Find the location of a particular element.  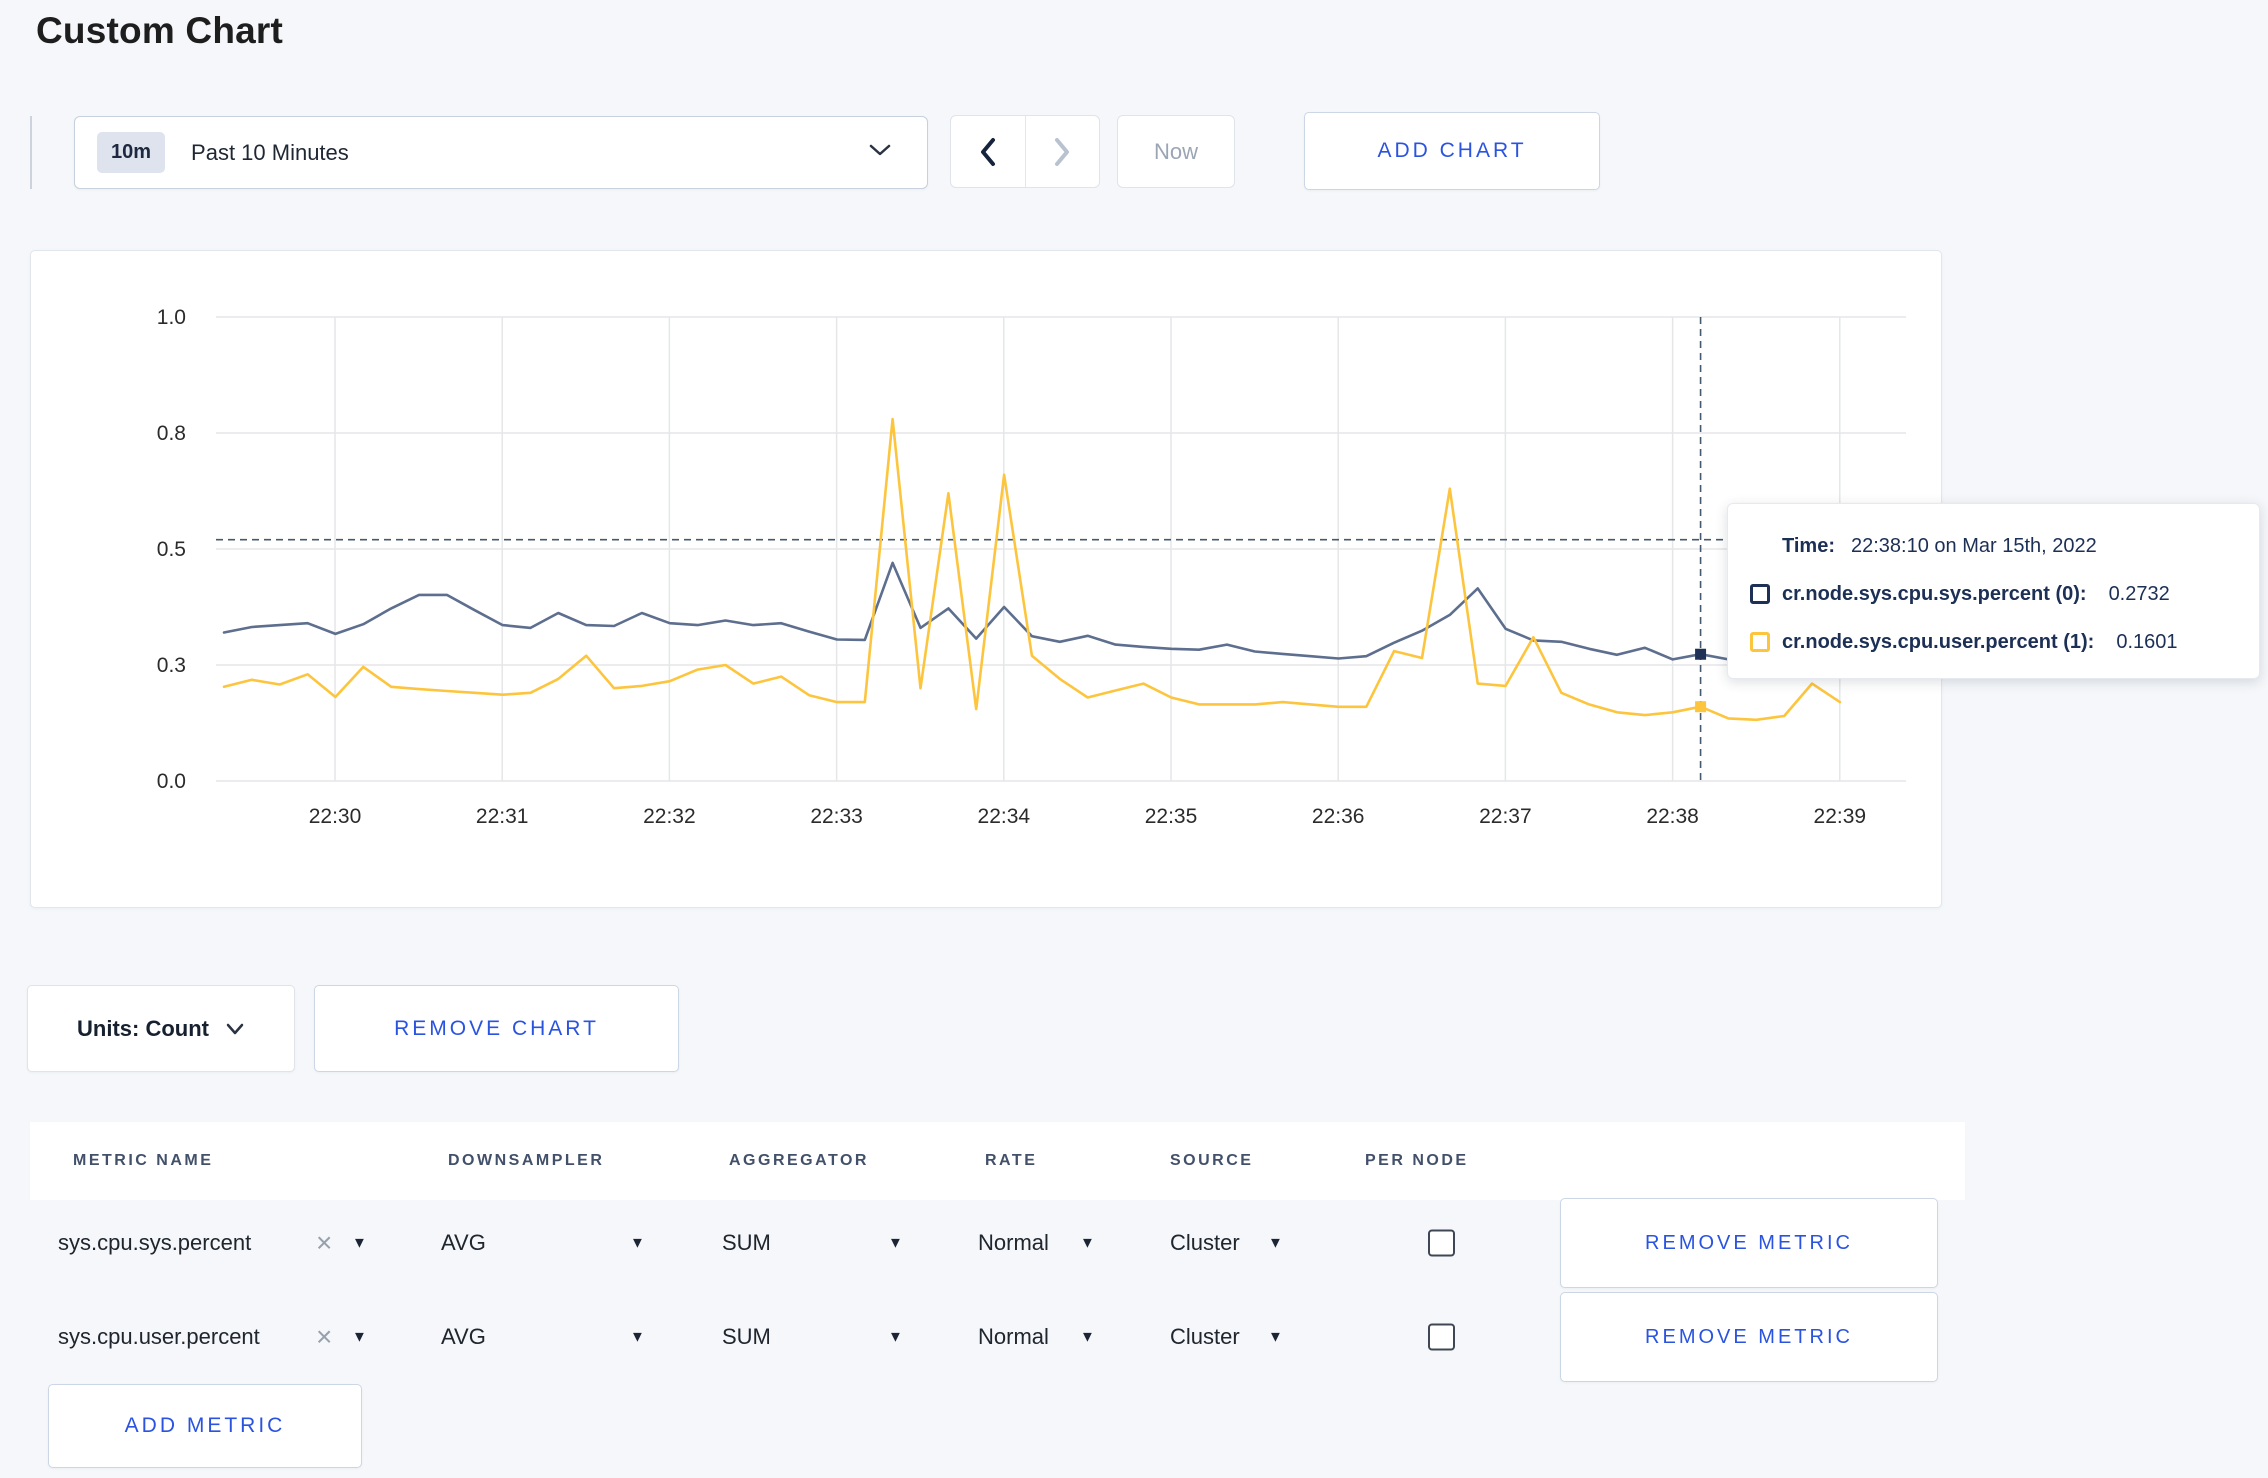

y-axis-tick-label: 1.0 is located at coordinates (171, 317).